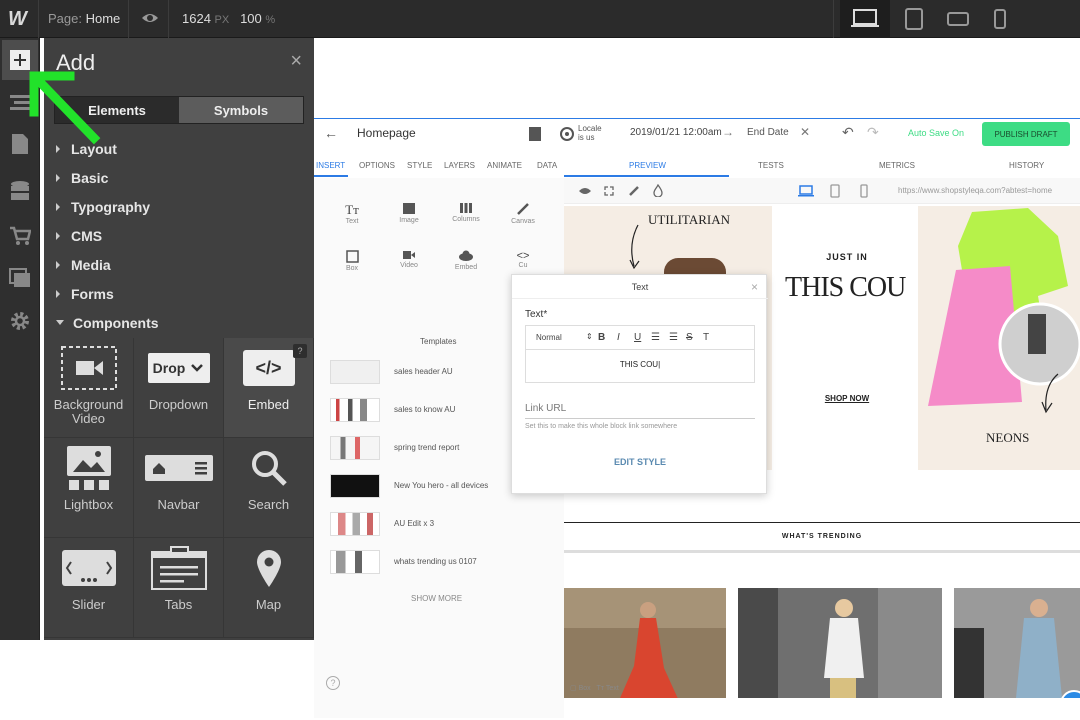  What do you see at coordinates (549, 337) in the screenshot?
I see `format-select: Normal` at bounding box center [549, 337].